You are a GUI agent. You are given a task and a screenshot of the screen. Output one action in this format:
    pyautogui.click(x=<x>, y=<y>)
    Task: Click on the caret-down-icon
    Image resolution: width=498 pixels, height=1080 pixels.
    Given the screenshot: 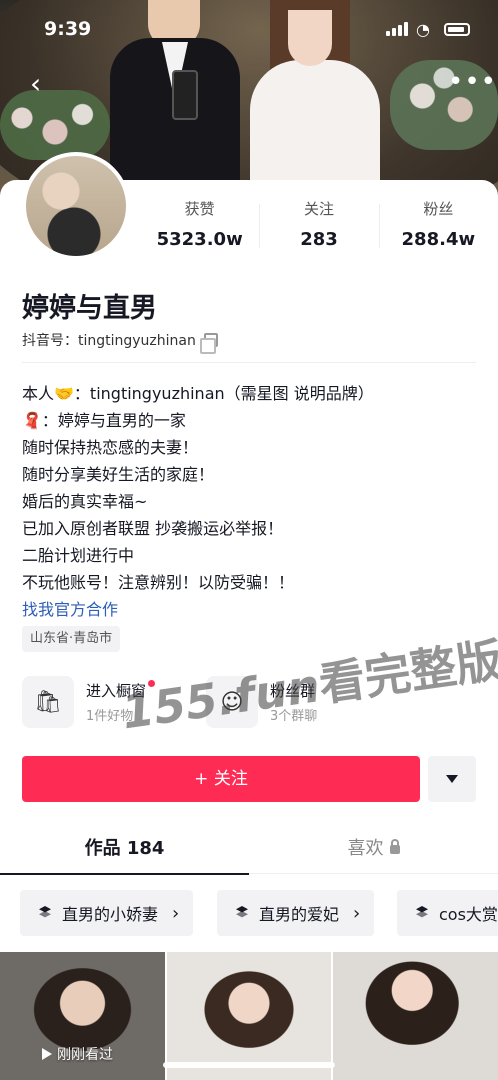 What is the action you would take?
    pyautogui.click(x=452, y=779)
    